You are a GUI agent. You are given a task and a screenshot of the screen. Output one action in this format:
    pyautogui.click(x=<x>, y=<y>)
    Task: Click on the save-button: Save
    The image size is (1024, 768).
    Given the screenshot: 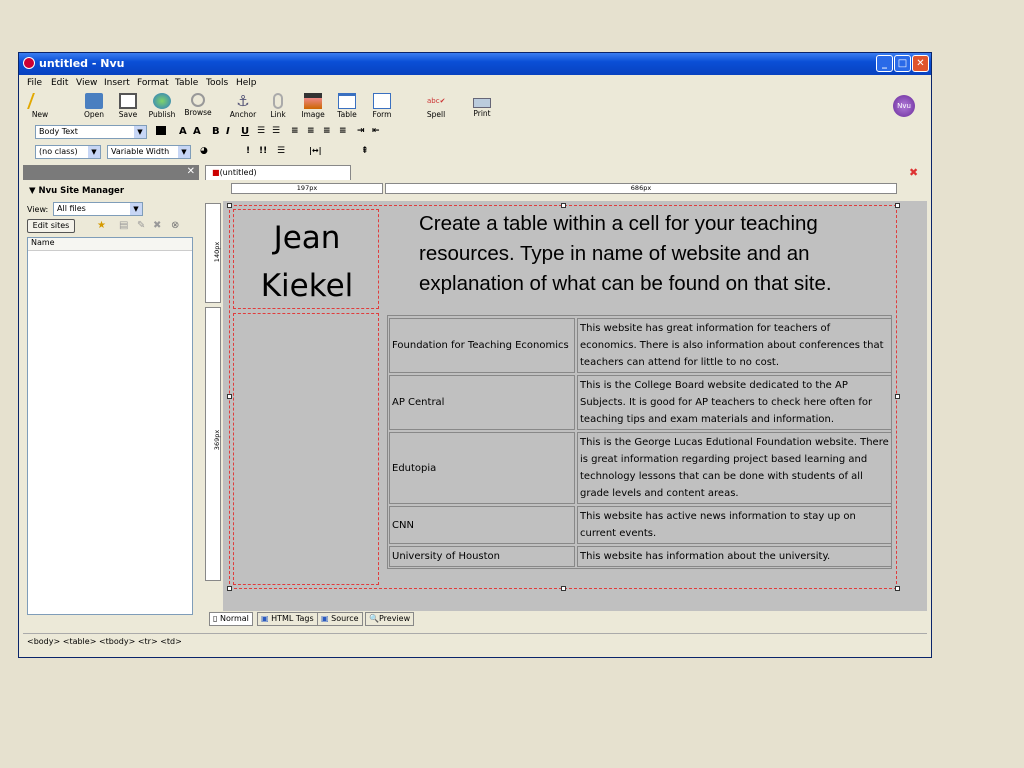 What is the action you would take?
    pyautogui.click(x=128, y=107)
    